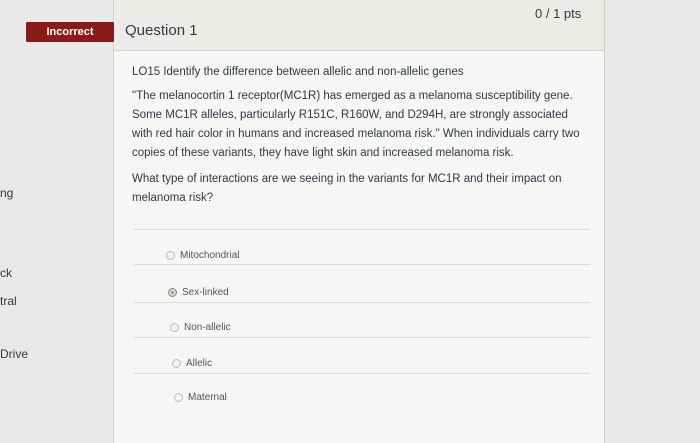 The width and height of the screenshot is (700, 443). Describe the element at coordinates (558, 13) in the screenshot. I see `points-label: 0 / 1 pts` at that location.